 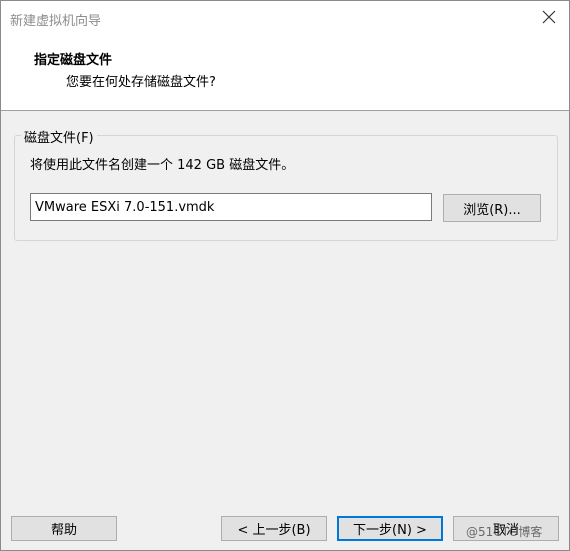 I want to click on page-subtitle: 您要在何处存储磁盘文件?, so click(x=141, y=82).